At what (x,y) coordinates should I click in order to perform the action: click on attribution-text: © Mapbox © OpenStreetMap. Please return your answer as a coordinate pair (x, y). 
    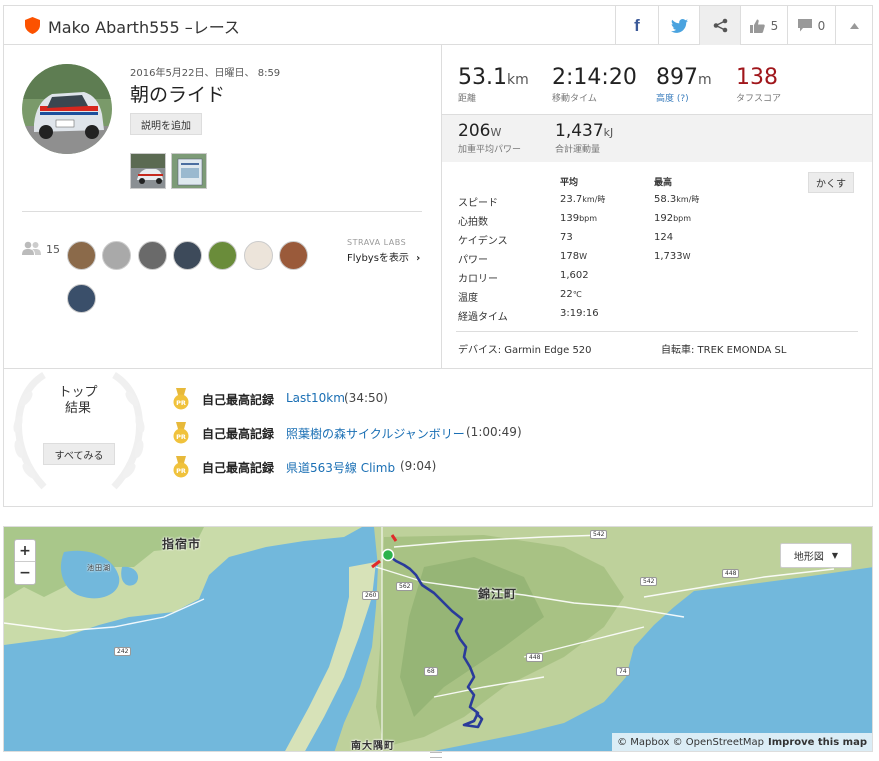
    Looking at the image, I should click on (690, 742).